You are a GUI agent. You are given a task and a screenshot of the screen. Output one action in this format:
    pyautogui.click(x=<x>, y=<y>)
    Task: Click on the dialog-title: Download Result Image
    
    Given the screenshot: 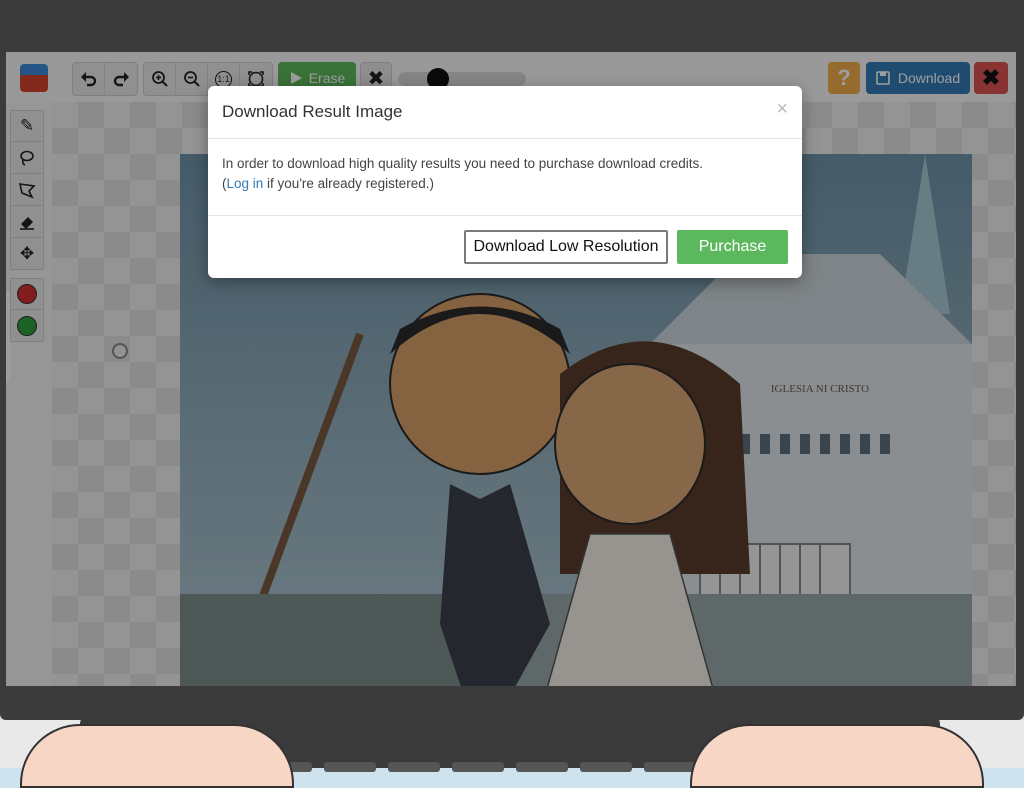 What is the action you would take?
    pyautogui.click(x=312, y=111)
    